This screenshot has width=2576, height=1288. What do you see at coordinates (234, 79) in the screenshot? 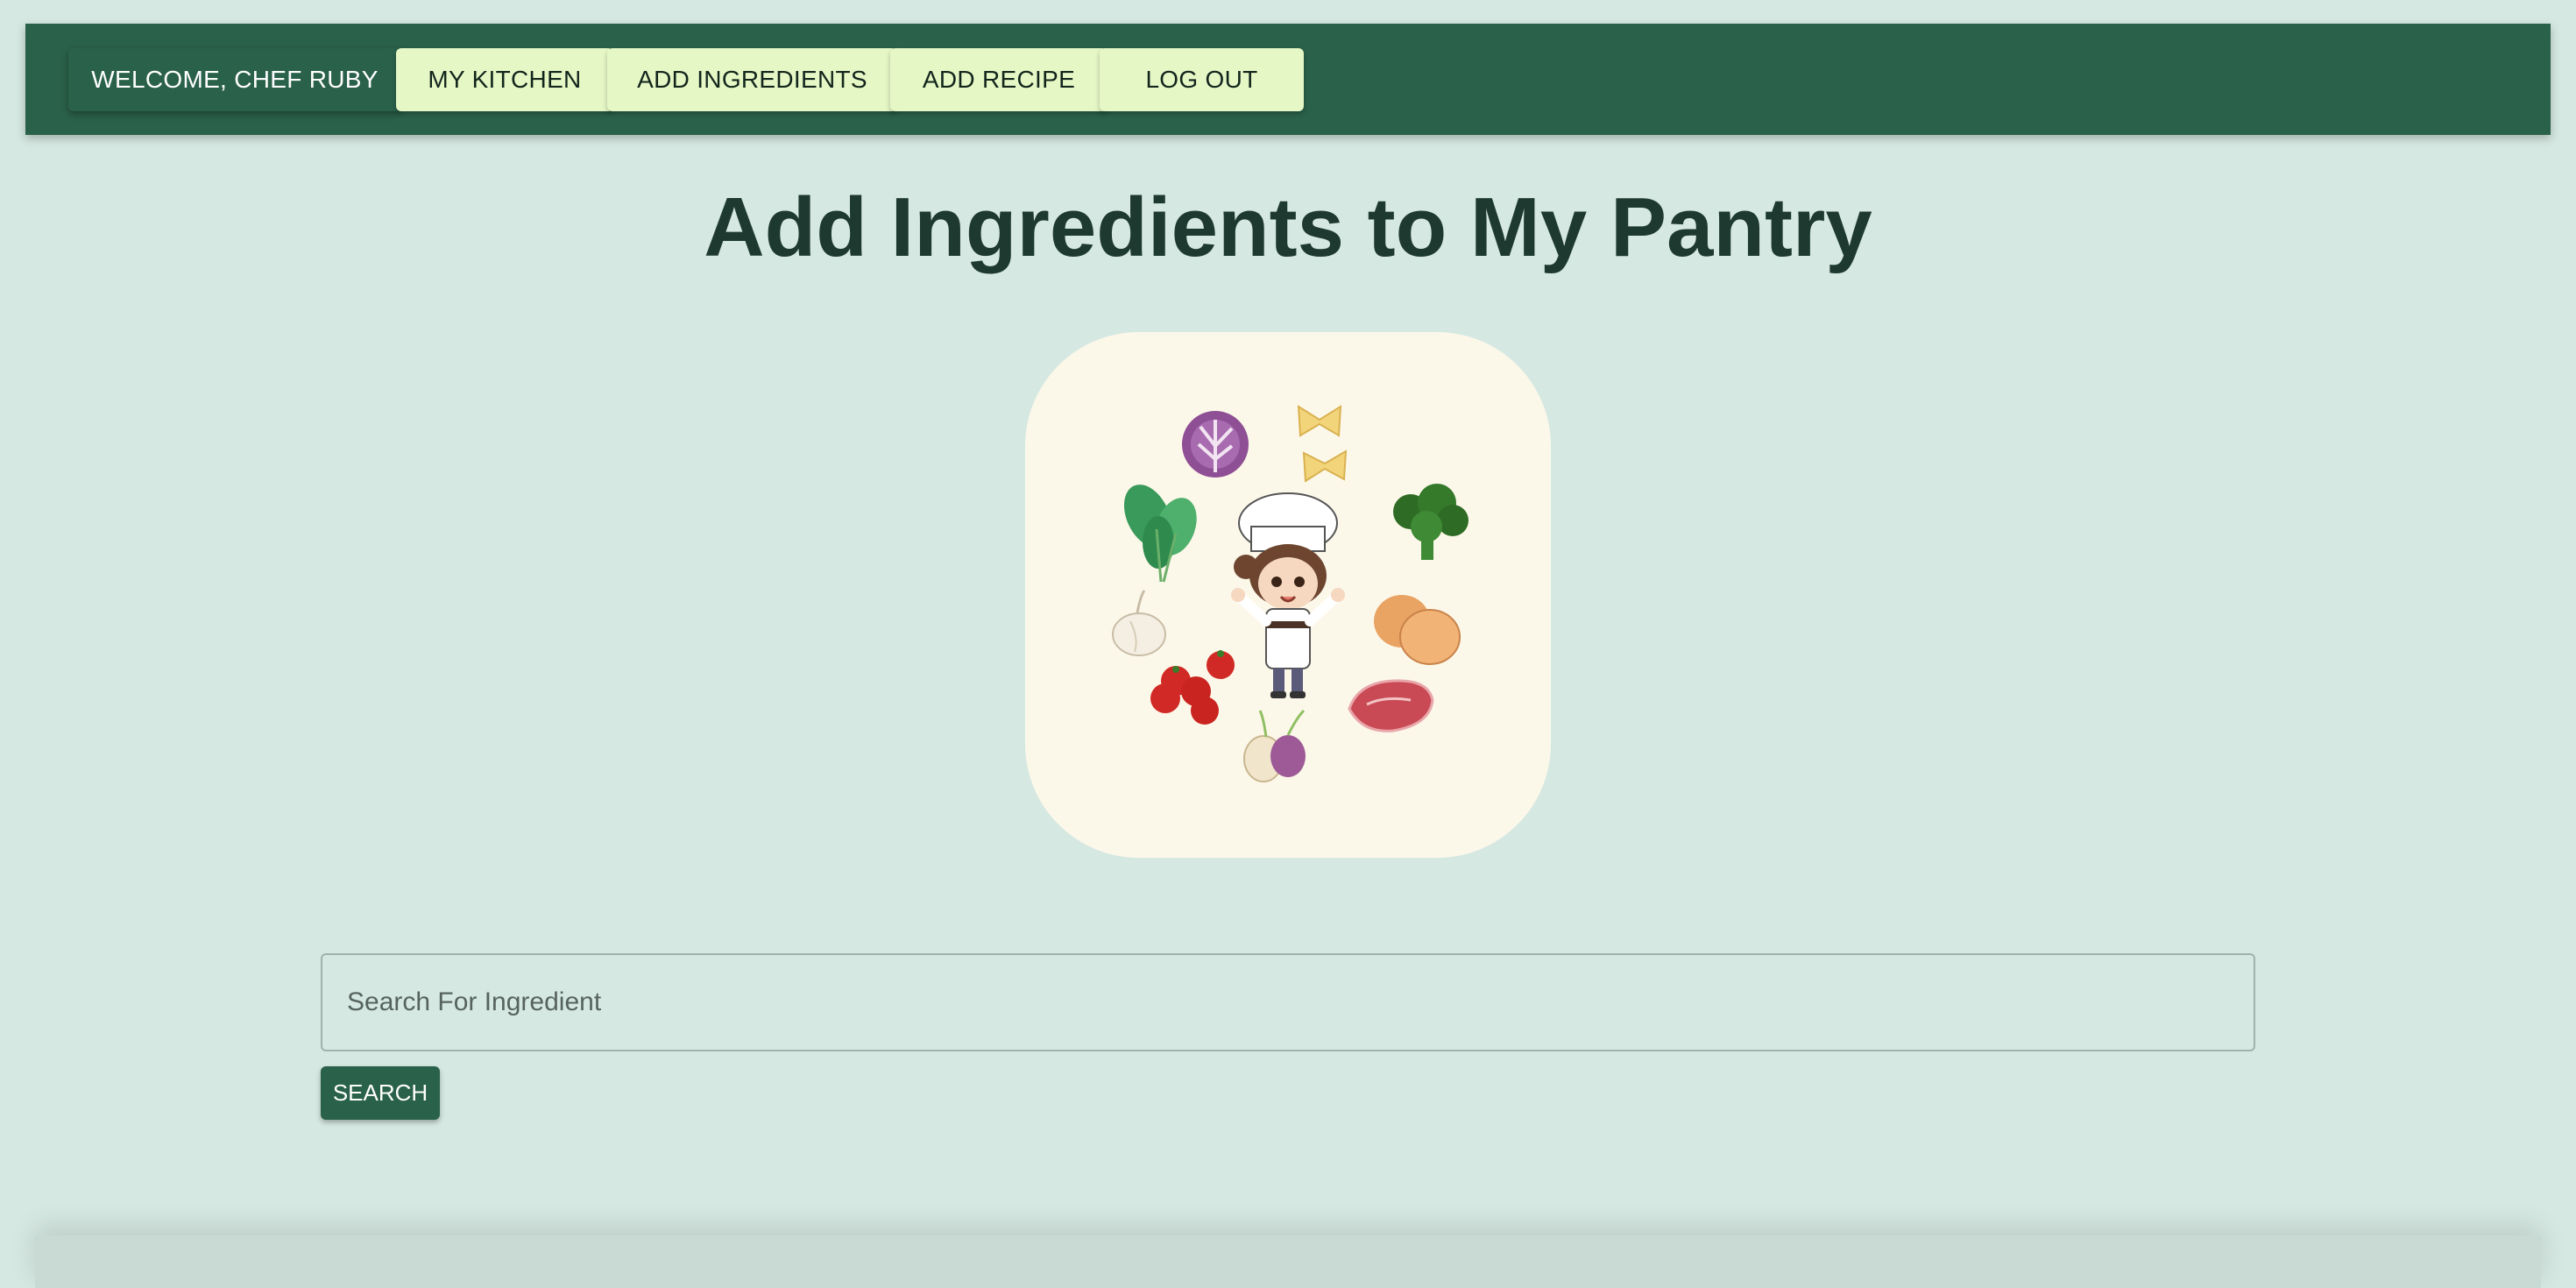
I see `welcome-chef-button: WELCOME, CHEF RUBY` at bounding box center [234, 79].